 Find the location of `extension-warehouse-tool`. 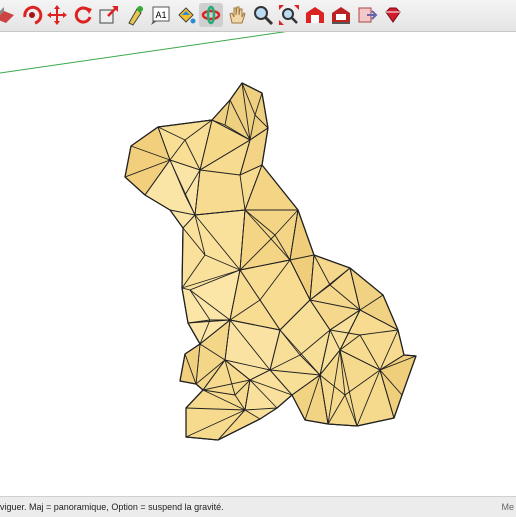

extension-warehouse-tool is located at coordinates (341, 15).